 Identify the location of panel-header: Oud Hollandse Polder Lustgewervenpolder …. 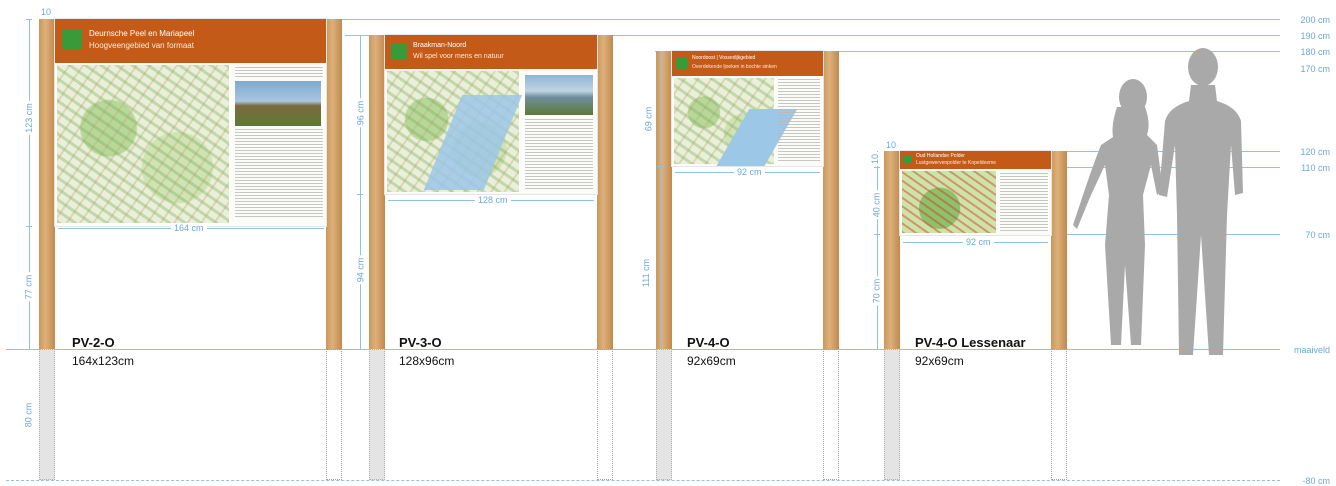
(975, 160).